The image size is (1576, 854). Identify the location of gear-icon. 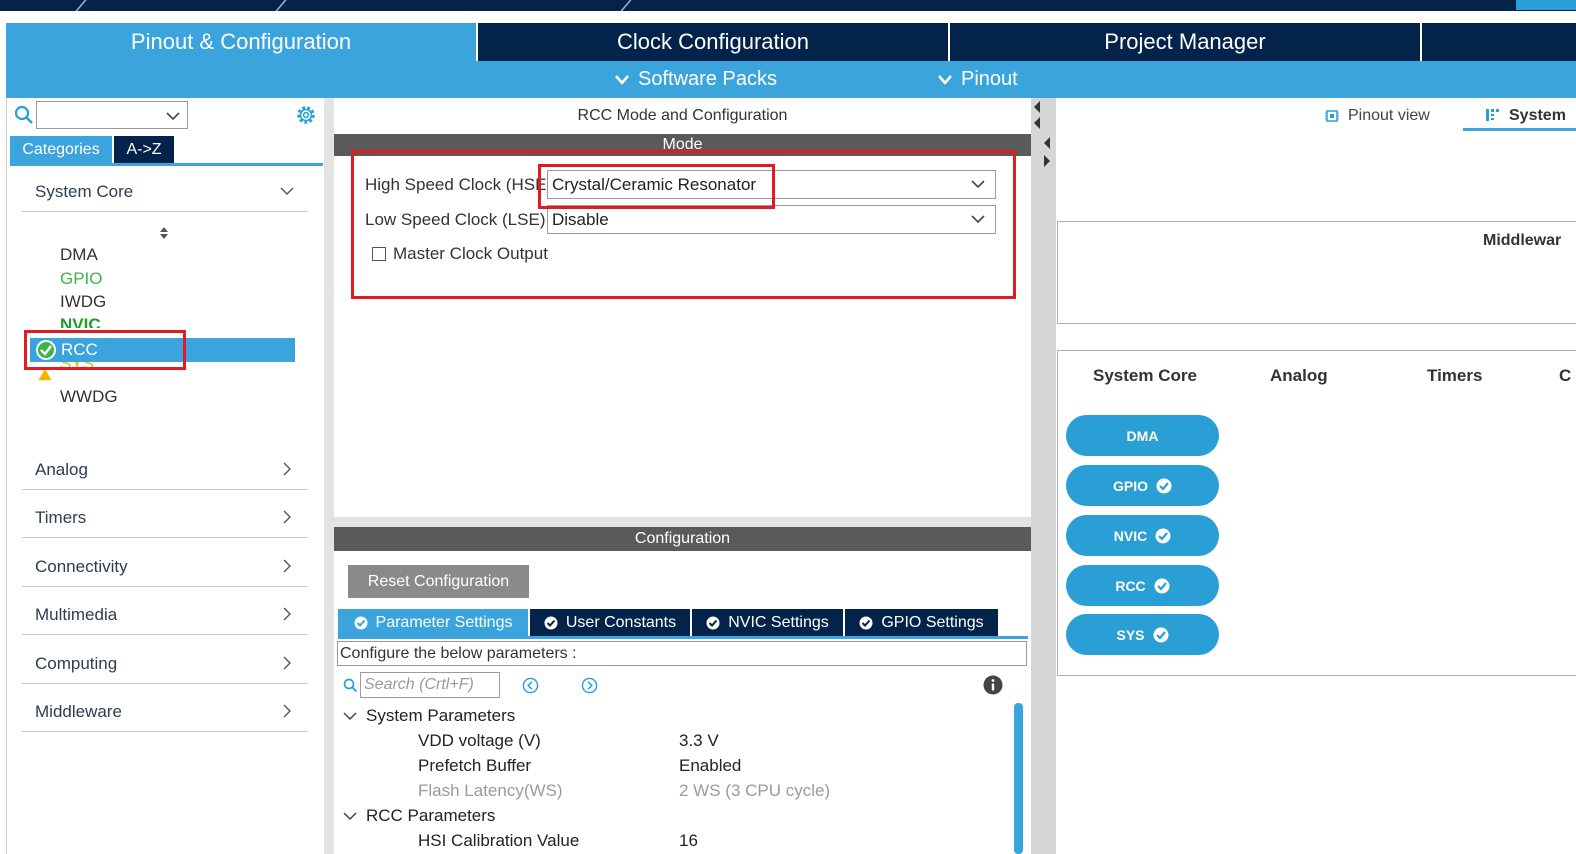
(306, 115).